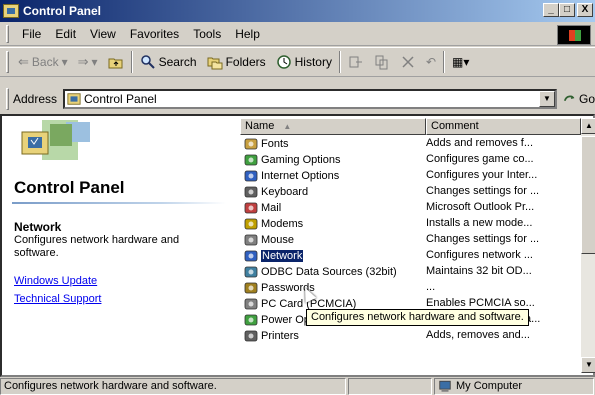 This screenshot has height=395, width=595. Describe the element at coordinates (339, 62) in the screenshot. I see `toolbar-separator` at that location.